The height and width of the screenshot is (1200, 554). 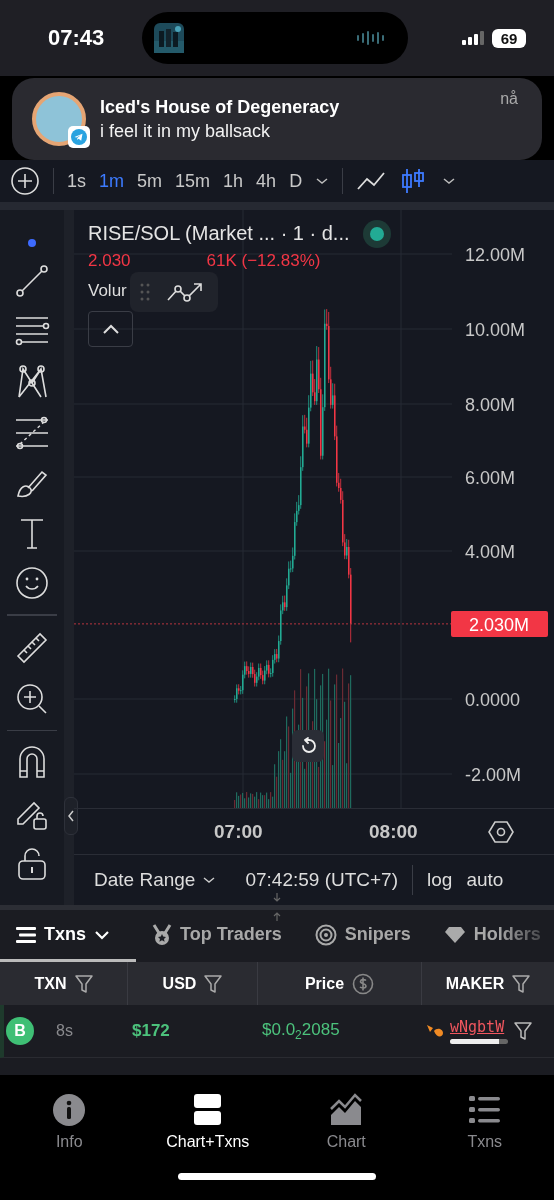 I want to click on collapse-button, so click(x=110, y=329).